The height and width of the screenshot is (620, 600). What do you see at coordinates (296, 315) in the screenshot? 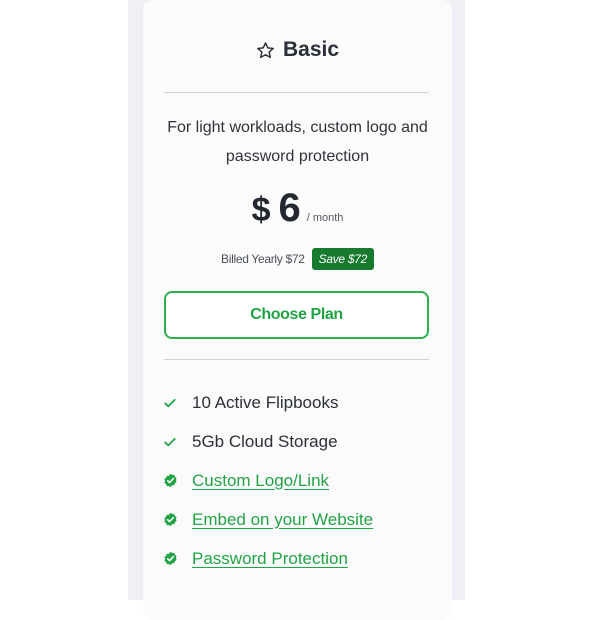
I see `choose-plan-button: Choose Plan` at bounding box center [296, 315].